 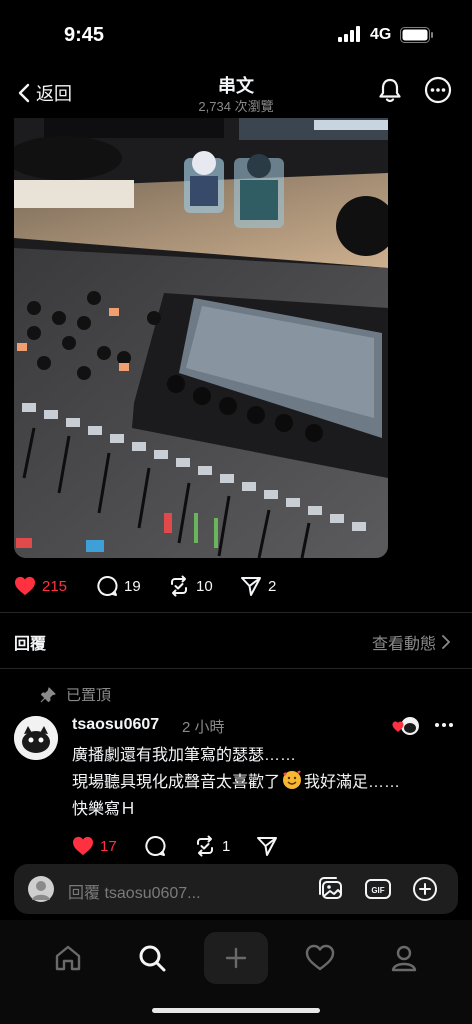 I want to click on reply-username: tsaosu0607, so click(x=115, y=725).